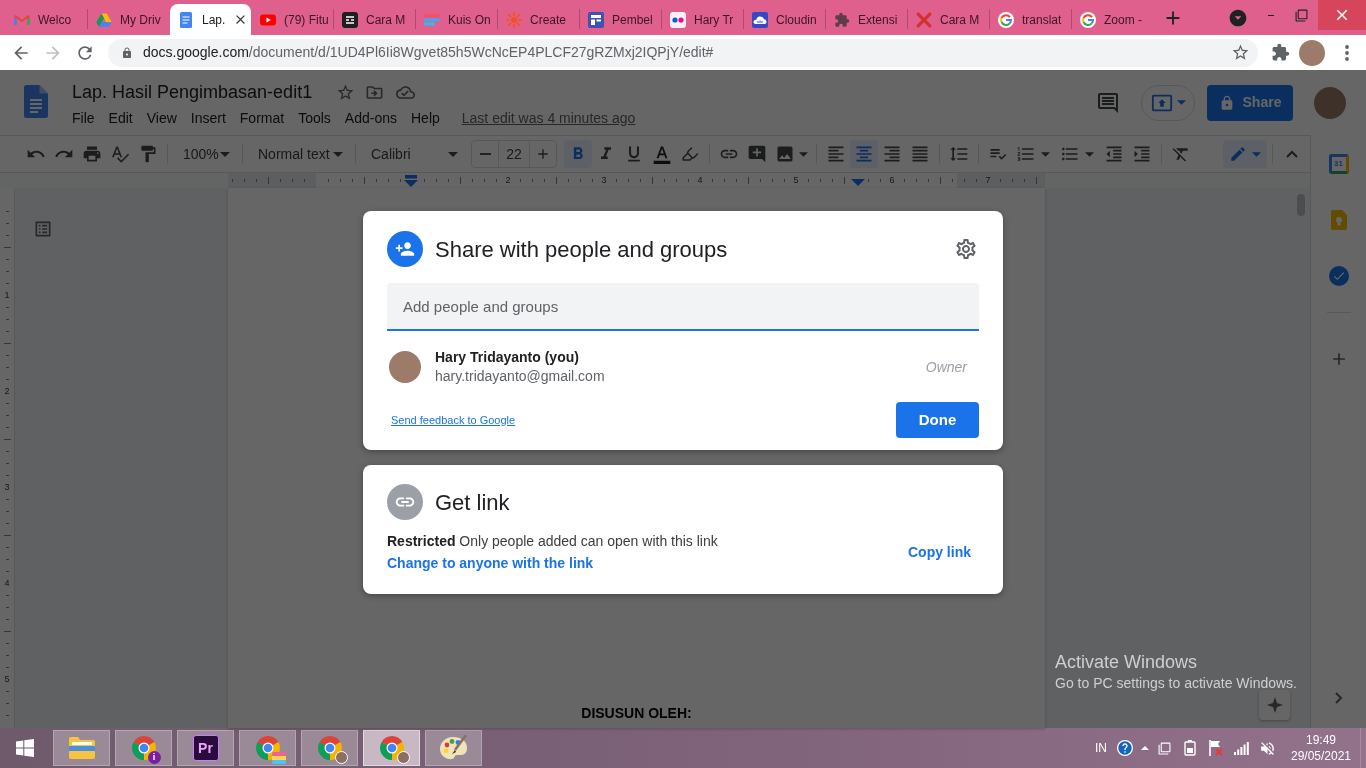 The height and width of the screenshot is (768, 1366). What do you see at coordinates (1026, 154) in the screenshot?
I see `numbered-list-icon` at bounding box center [1026, 154].